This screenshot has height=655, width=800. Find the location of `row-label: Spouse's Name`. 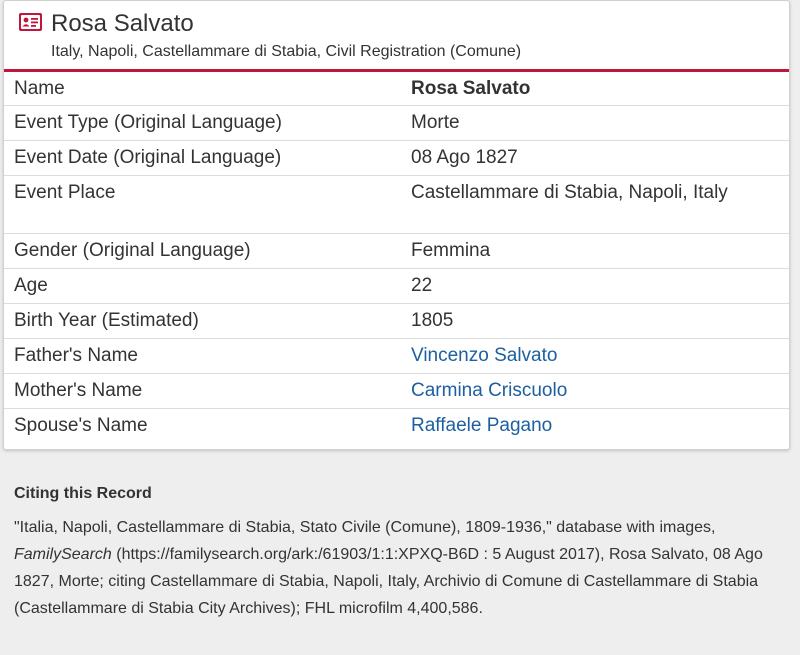

row-label: Spouse's Name is located at coordinates (81, 425).